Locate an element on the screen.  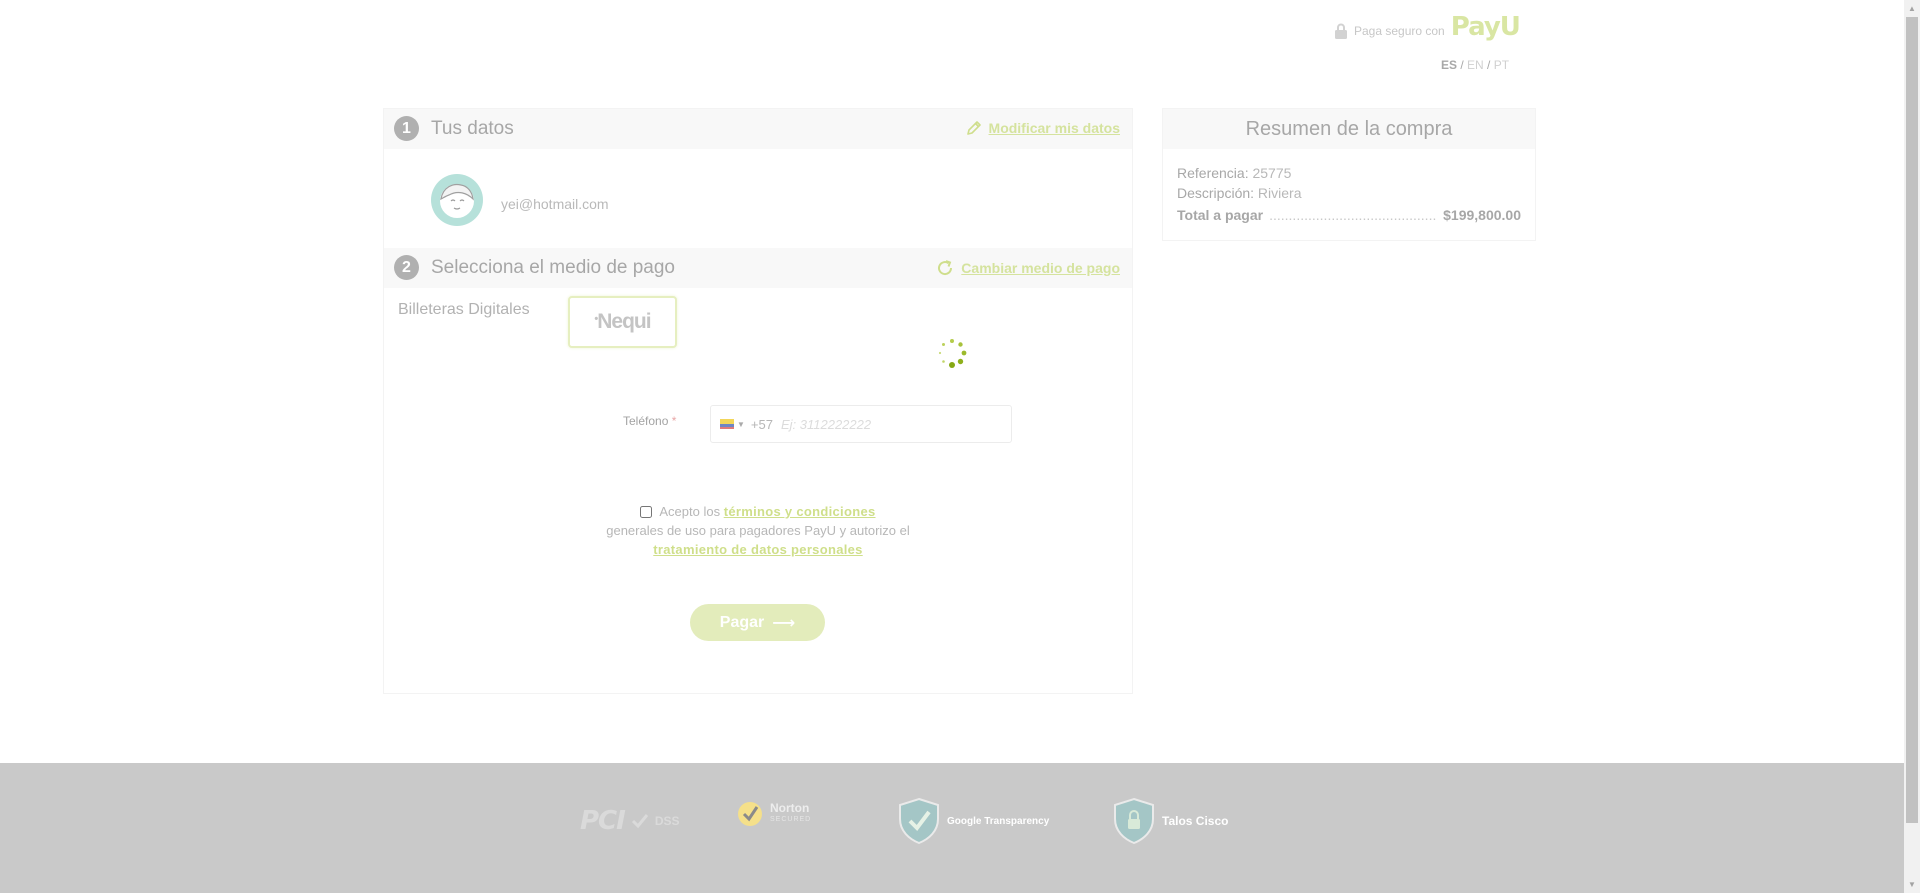
description-label: Descripción: is located at coordinates (1216, 193).